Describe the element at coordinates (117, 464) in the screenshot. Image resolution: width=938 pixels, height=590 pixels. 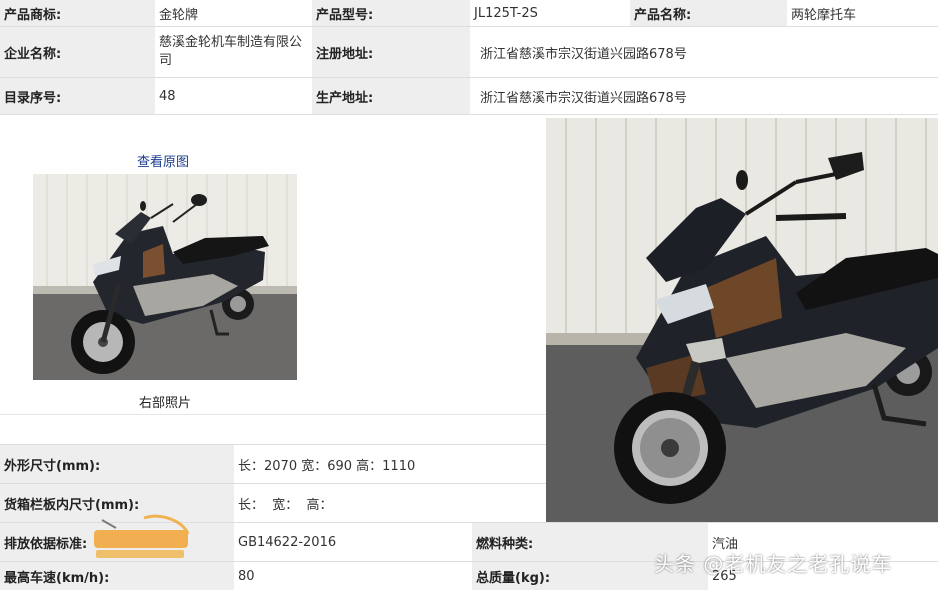
I see `dims-label: 外形尺寸(mm):` at that location.